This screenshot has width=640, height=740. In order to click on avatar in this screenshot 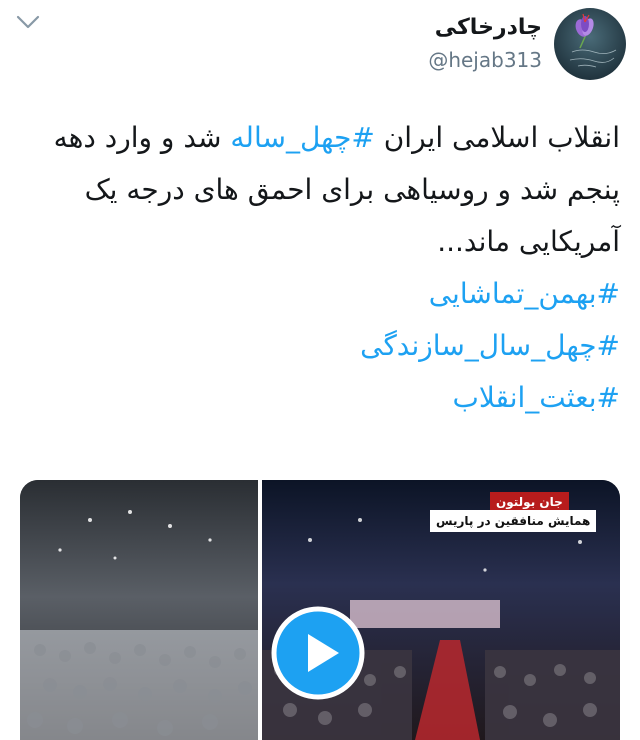, I will do `click(590, 44)`.